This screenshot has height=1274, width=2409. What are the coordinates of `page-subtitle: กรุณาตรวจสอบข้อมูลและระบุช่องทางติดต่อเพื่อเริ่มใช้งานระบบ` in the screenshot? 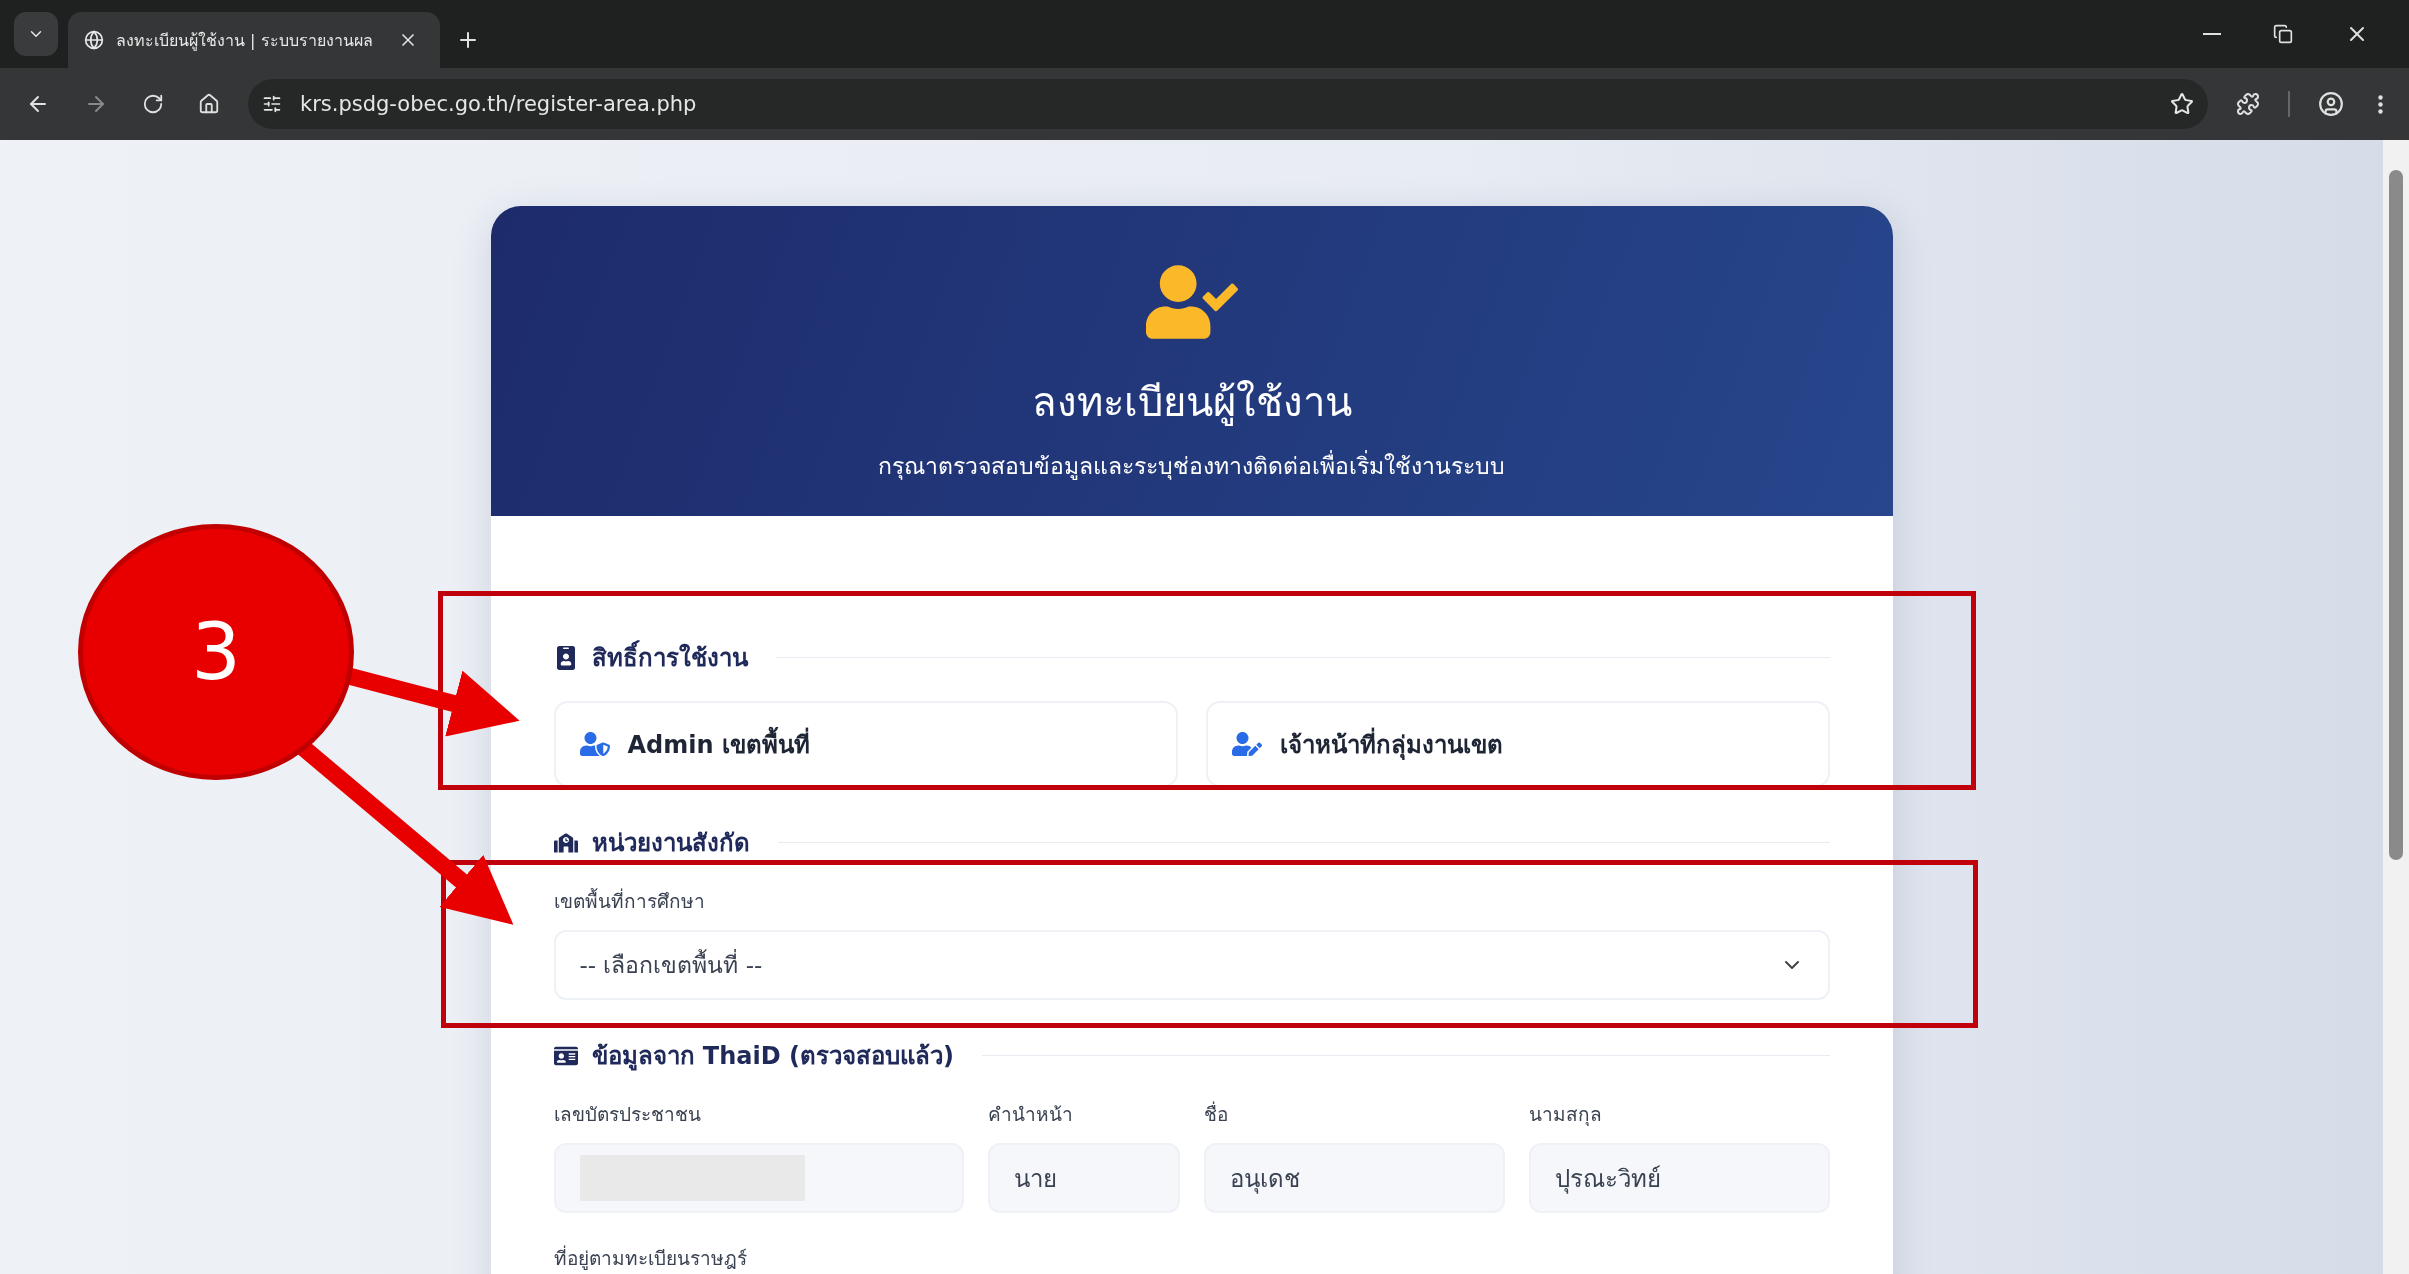 It's located at (1191, 466).